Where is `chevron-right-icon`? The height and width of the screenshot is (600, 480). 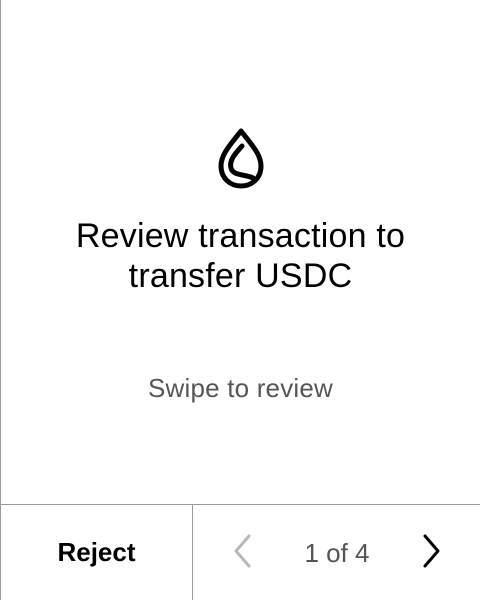 chevron-right-icon is located at coordinates (431, 553).